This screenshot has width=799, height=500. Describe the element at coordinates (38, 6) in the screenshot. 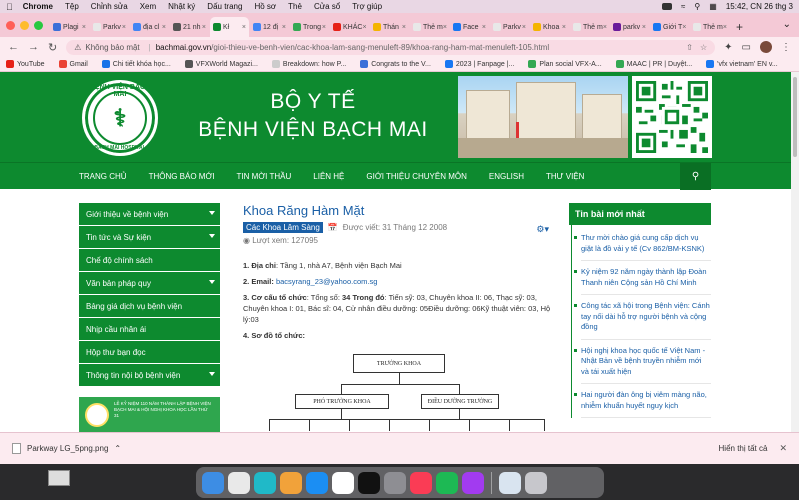

I see `menu-app-name: Chrome` at that location.